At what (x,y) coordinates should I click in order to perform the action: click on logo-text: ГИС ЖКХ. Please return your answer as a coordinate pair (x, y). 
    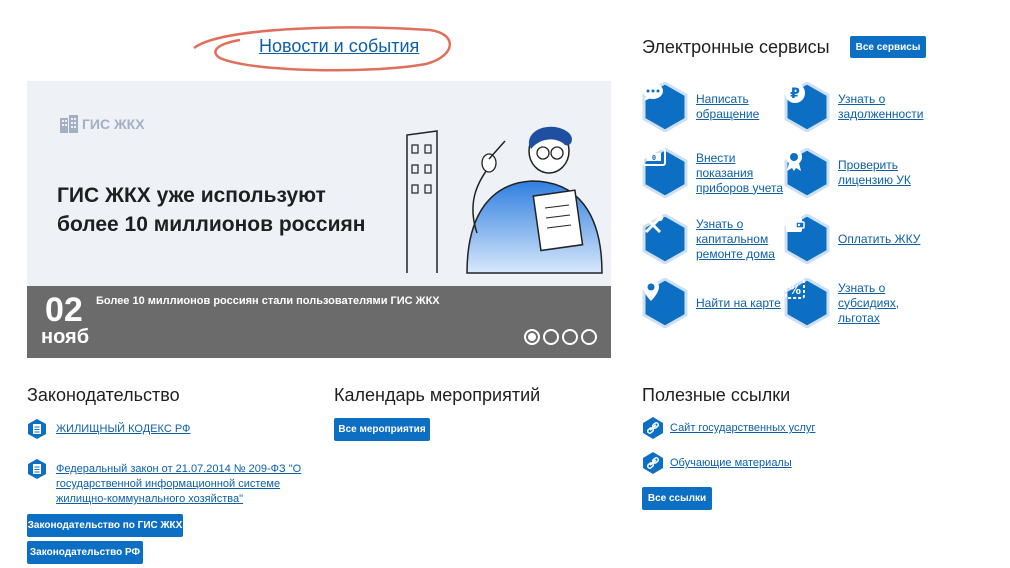
    Looking at the image, I should click on (113, 124).